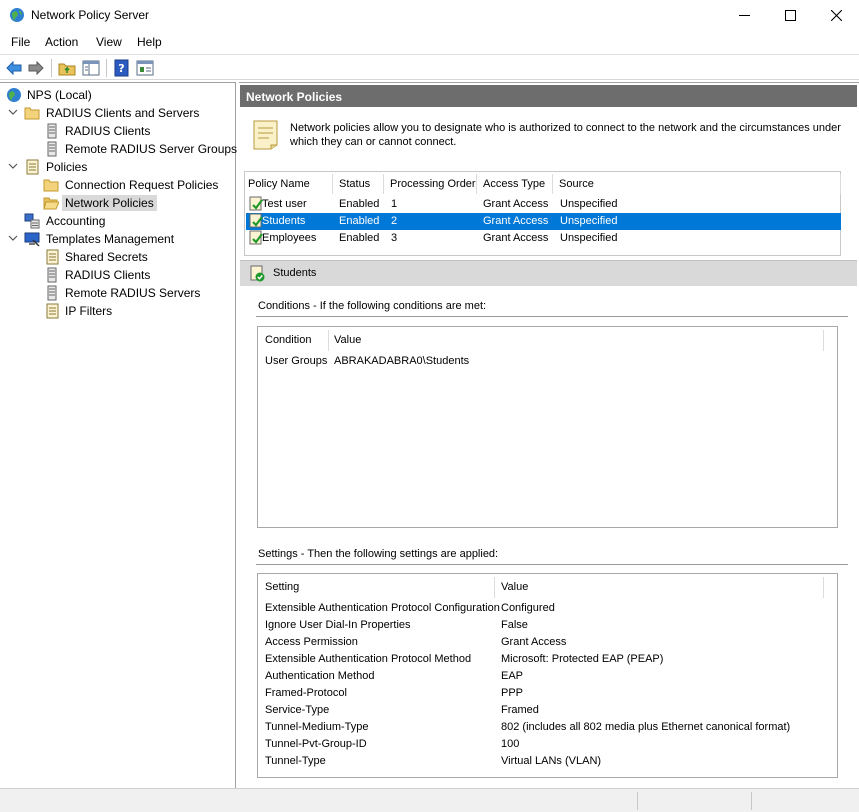  Describe the element at coordinates (295, 273) in the screenshot. I see `selected-policy-name: Students` at that location.